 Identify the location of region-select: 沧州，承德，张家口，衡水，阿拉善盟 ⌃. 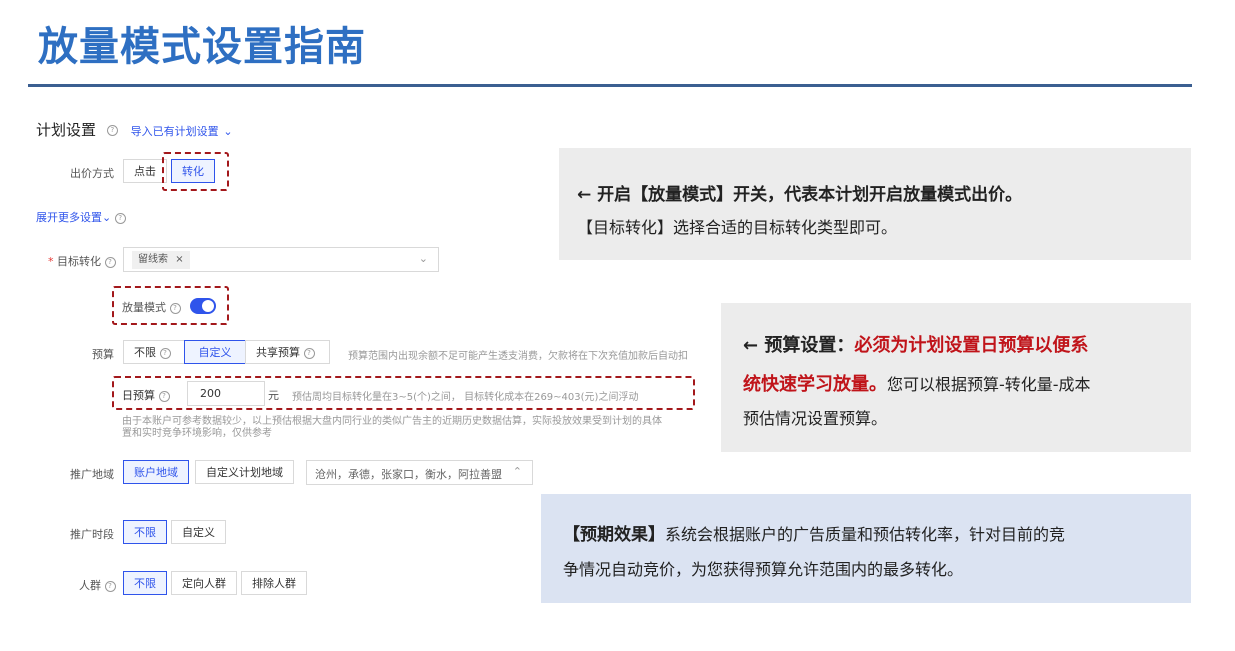
(419, 472).